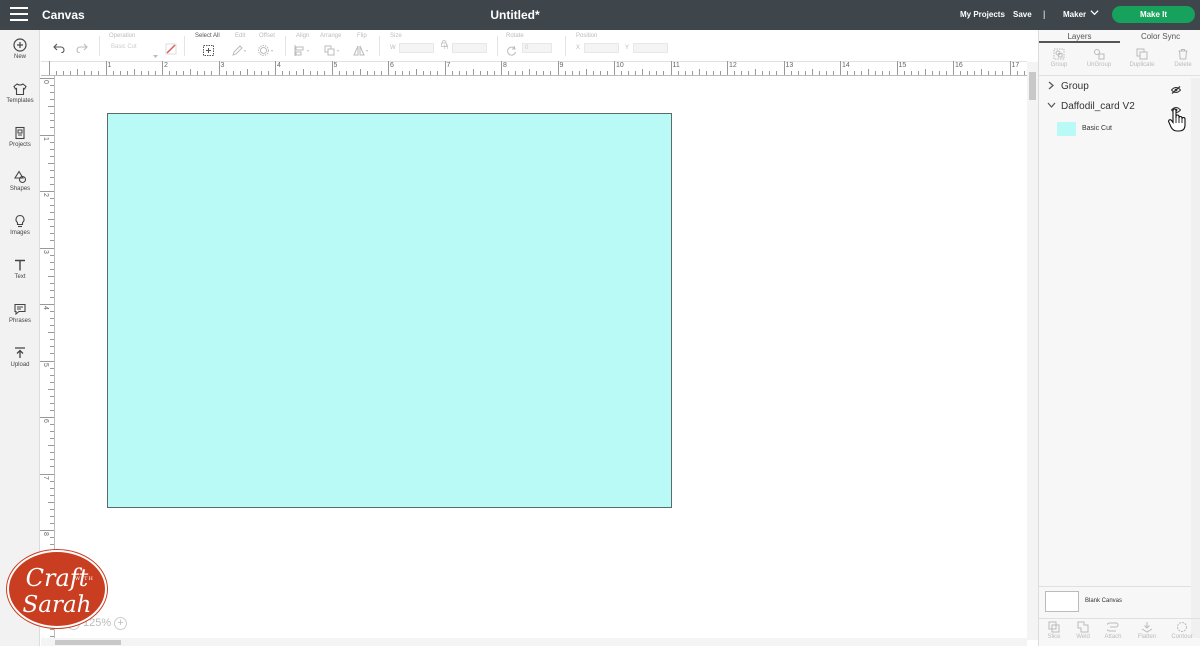 The height and width of the screenshot is (646, 1200). Describe the element at coordinates (20, 145) in the screenshot. I see `sidebar-item-projects: Projects` at that location.